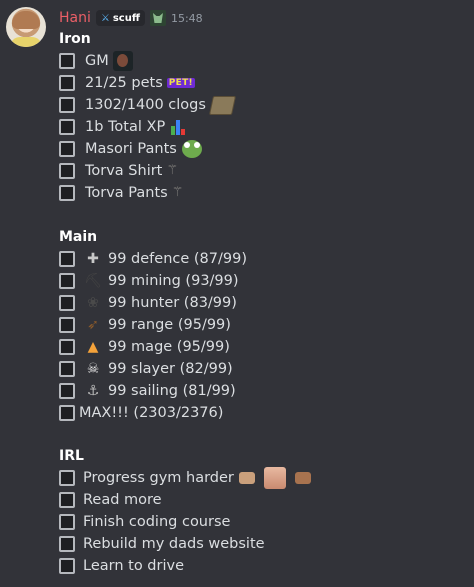  I want to click on message-header: Hani ⚔ scuff 15:48, so click(131, 18).